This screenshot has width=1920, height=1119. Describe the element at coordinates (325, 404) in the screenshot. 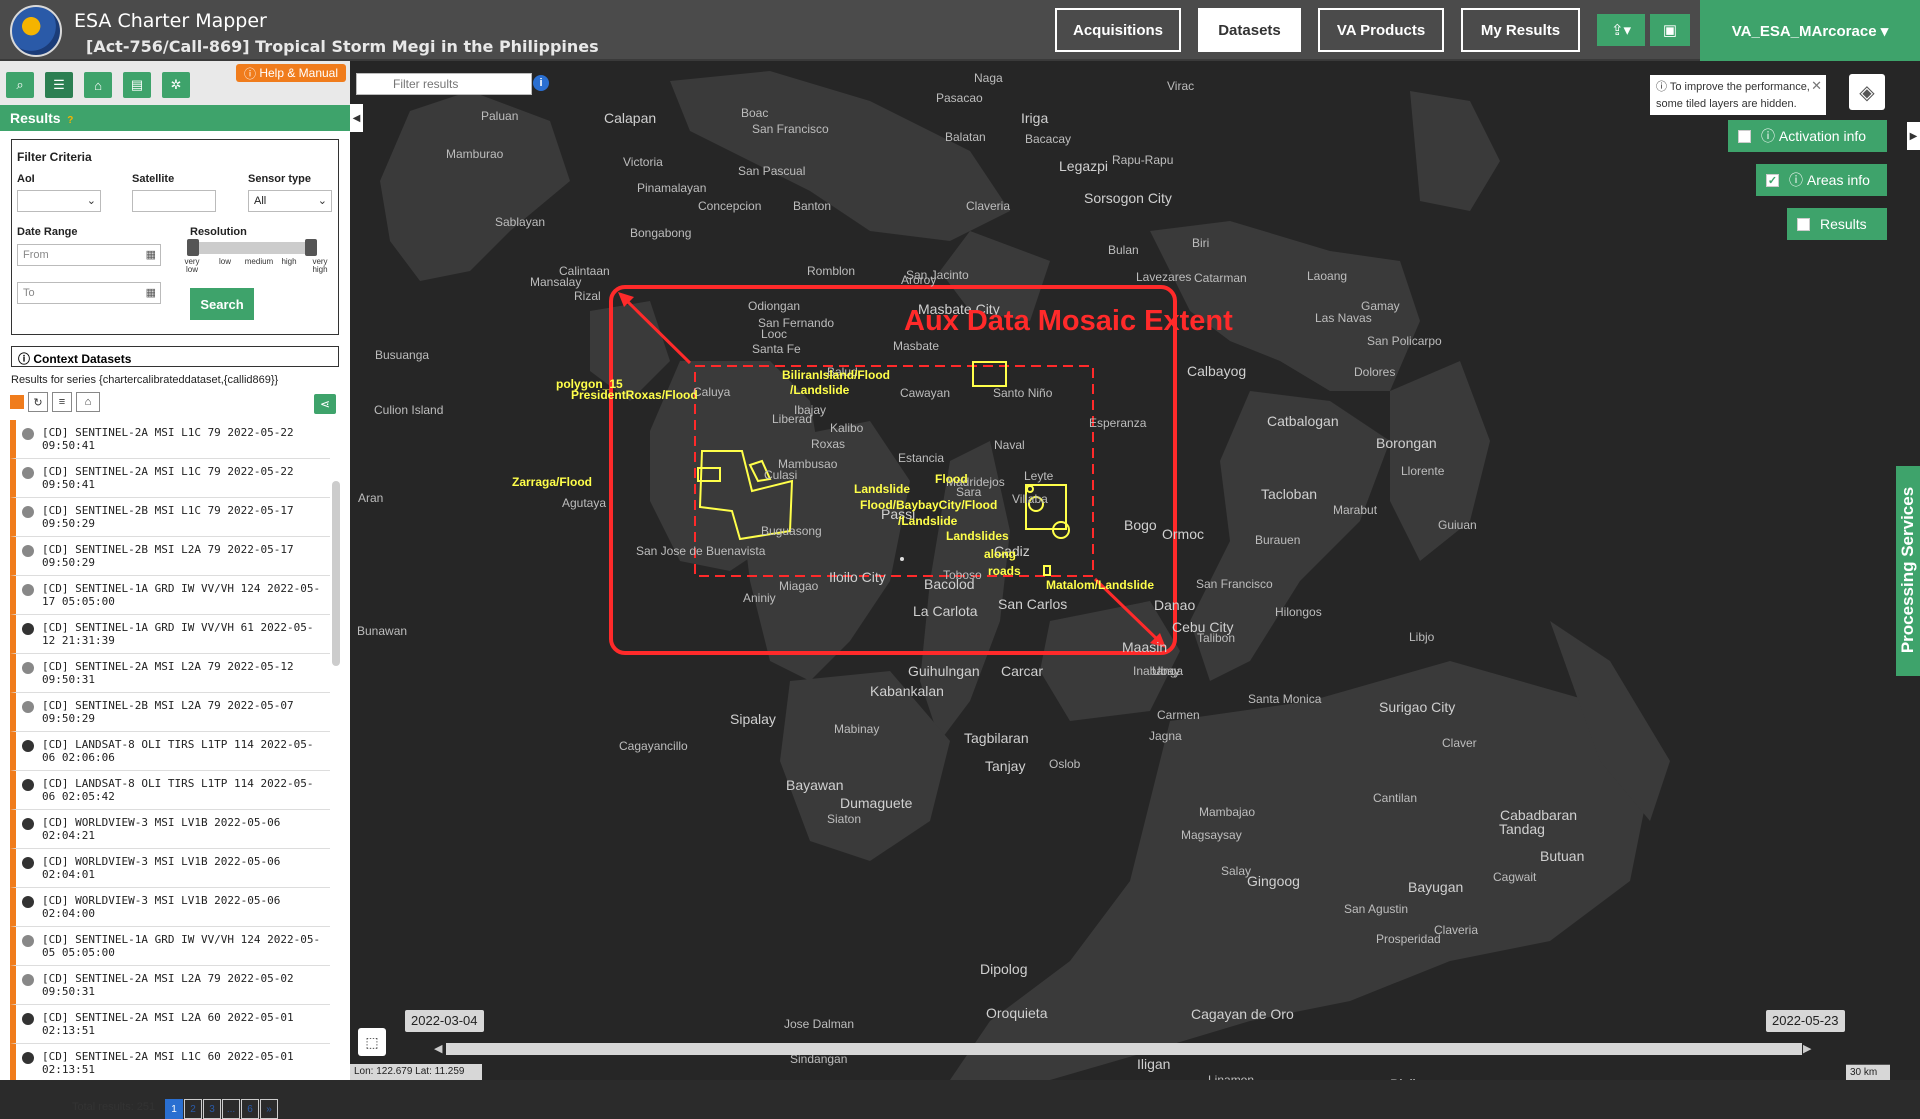

I see `share-icon: ⋖` at that location.